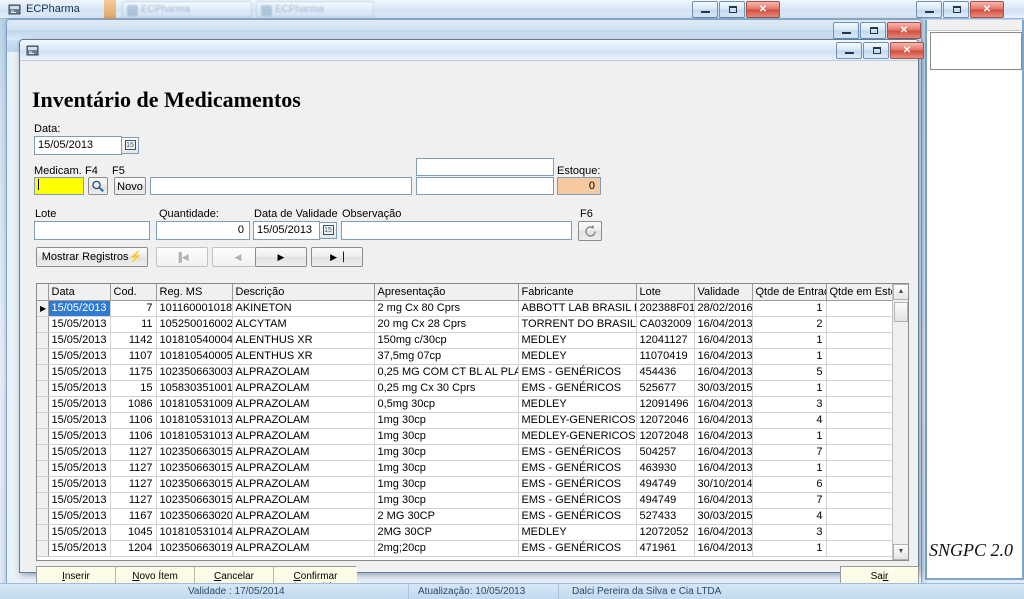  I want to click on mdi-window-controls: ✕, so click(877, 30).